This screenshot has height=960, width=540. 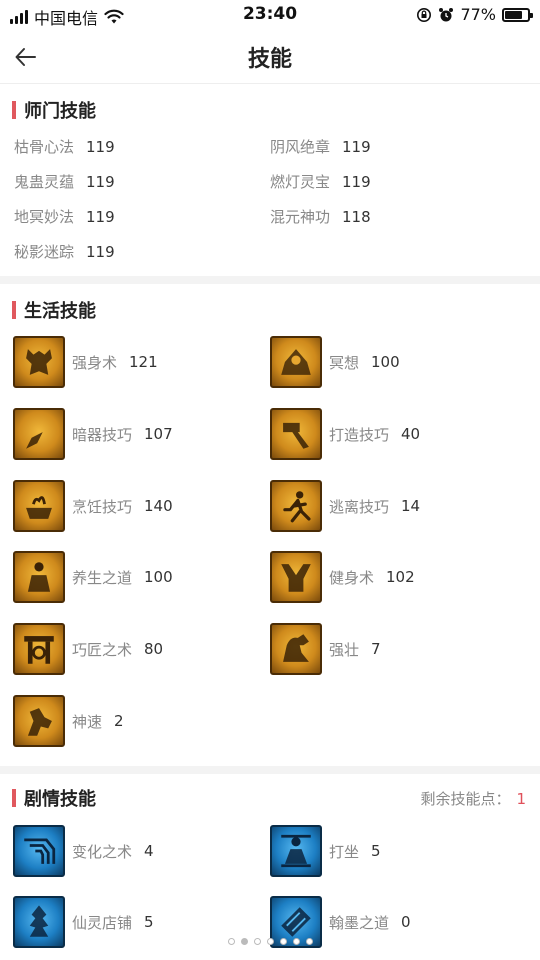 I want to click on sect-skill-item: 地冥妙法 119, so click(x=64, y=216).